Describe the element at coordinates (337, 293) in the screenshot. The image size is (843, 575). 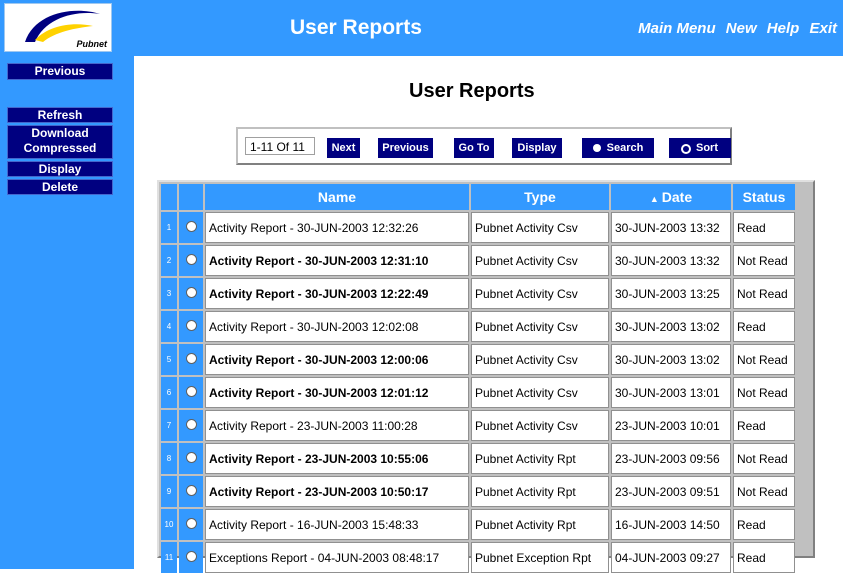
I see `report-name-cell: Activity Report - 30-JUN-2003 12:22:49` at that location.